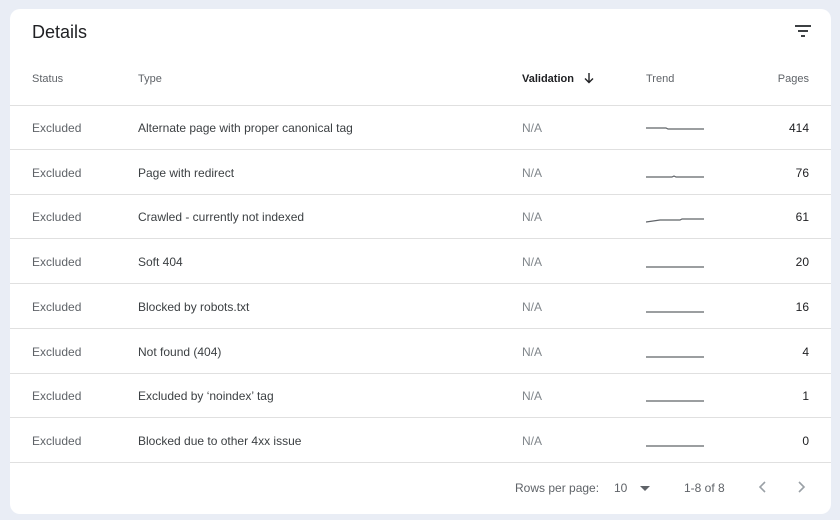 The width and height of the screenshot is (840, 520). What do you see at coordinates (548, 79) in the screenshot?
I see `column-header-validation-label: Validation` at bounding box center [548, 79].